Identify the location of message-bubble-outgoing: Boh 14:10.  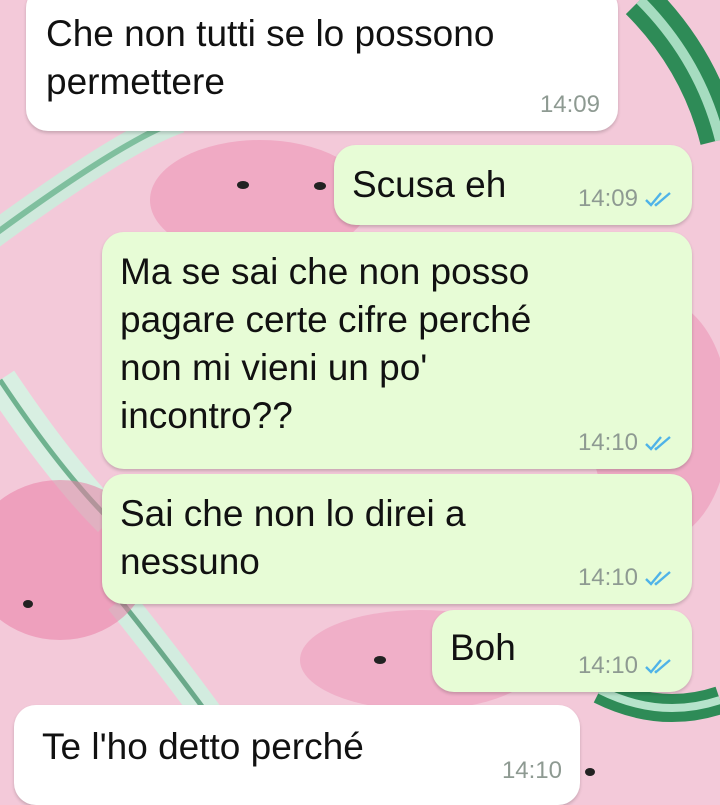
(562, 651).